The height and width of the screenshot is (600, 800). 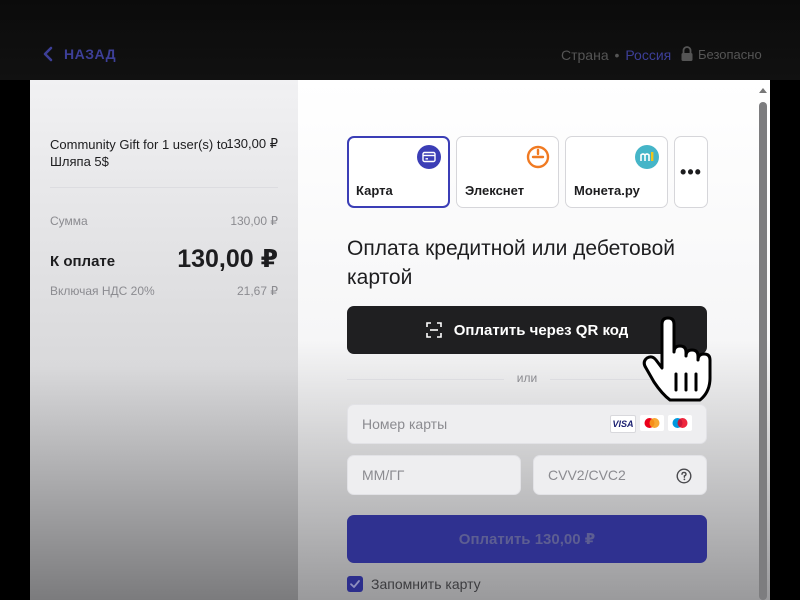 I want to click on more-methods-button: •••, so click(x=691, y=172).